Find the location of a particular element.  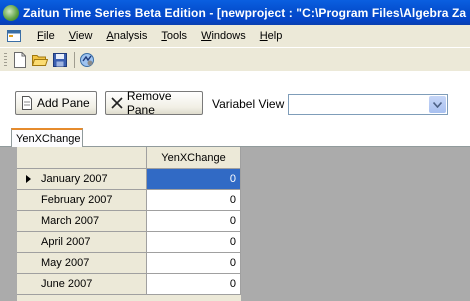

row-label: April 2007 is located at coordinates (66, 242).